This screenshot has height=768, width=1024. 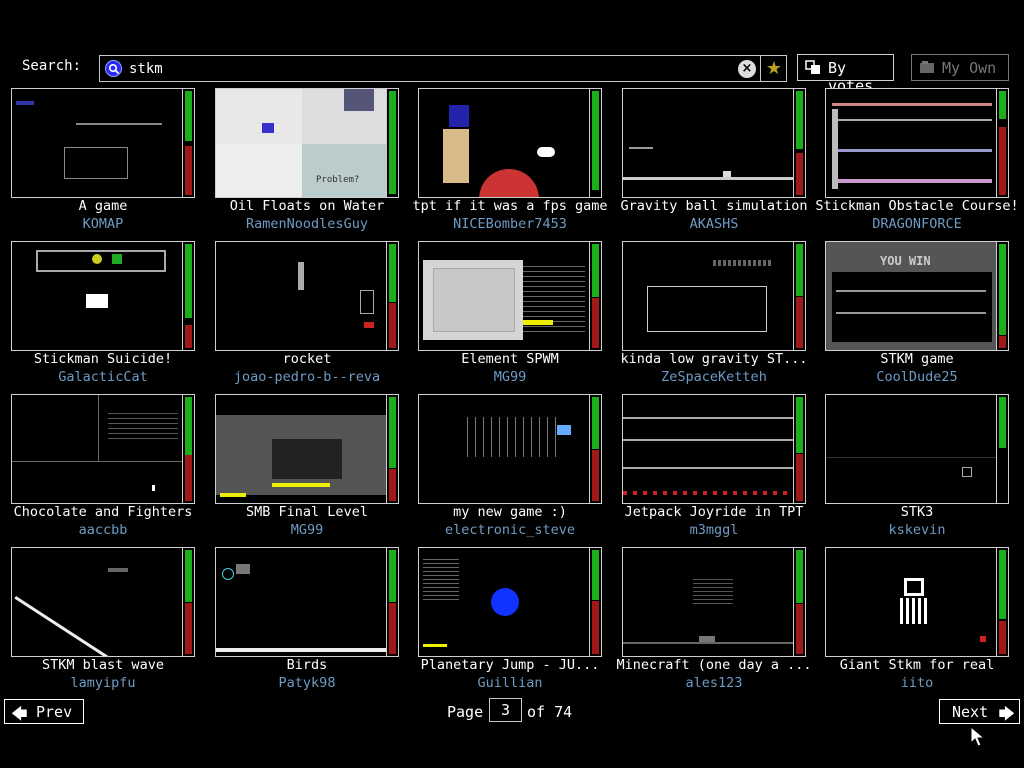 What do you see at coordinates (307, 359) in the screenshot?
I see `save-title: rocket` at bounding box center [307, 359].